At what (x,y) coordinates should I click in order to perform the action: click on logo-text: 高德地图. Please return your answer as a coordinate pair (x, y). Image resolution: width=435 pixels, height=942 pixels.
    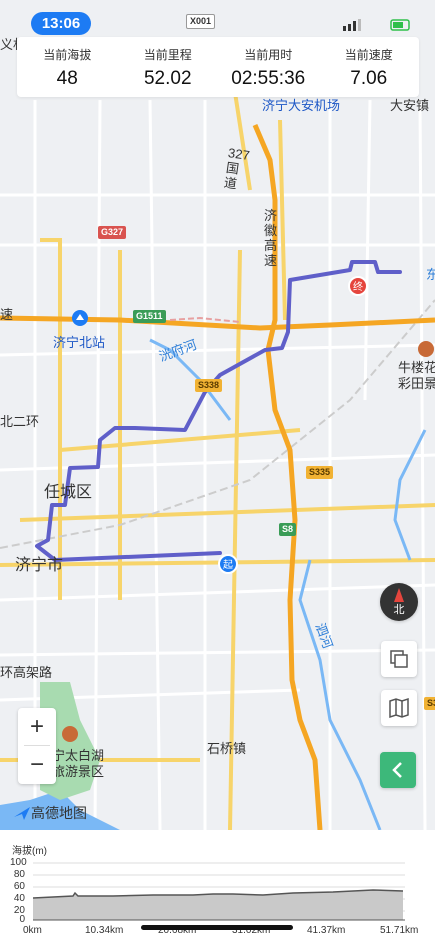
    Looking at the image, I should click on (59, 813).